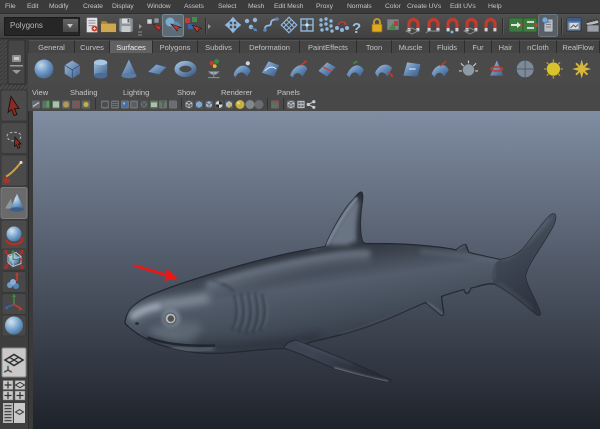 This screenshot has height=429, width=600. What do you see at coordinates (163, 105) in the screenshot?
I see `svg-text: T` at bounding box center [163, 105].